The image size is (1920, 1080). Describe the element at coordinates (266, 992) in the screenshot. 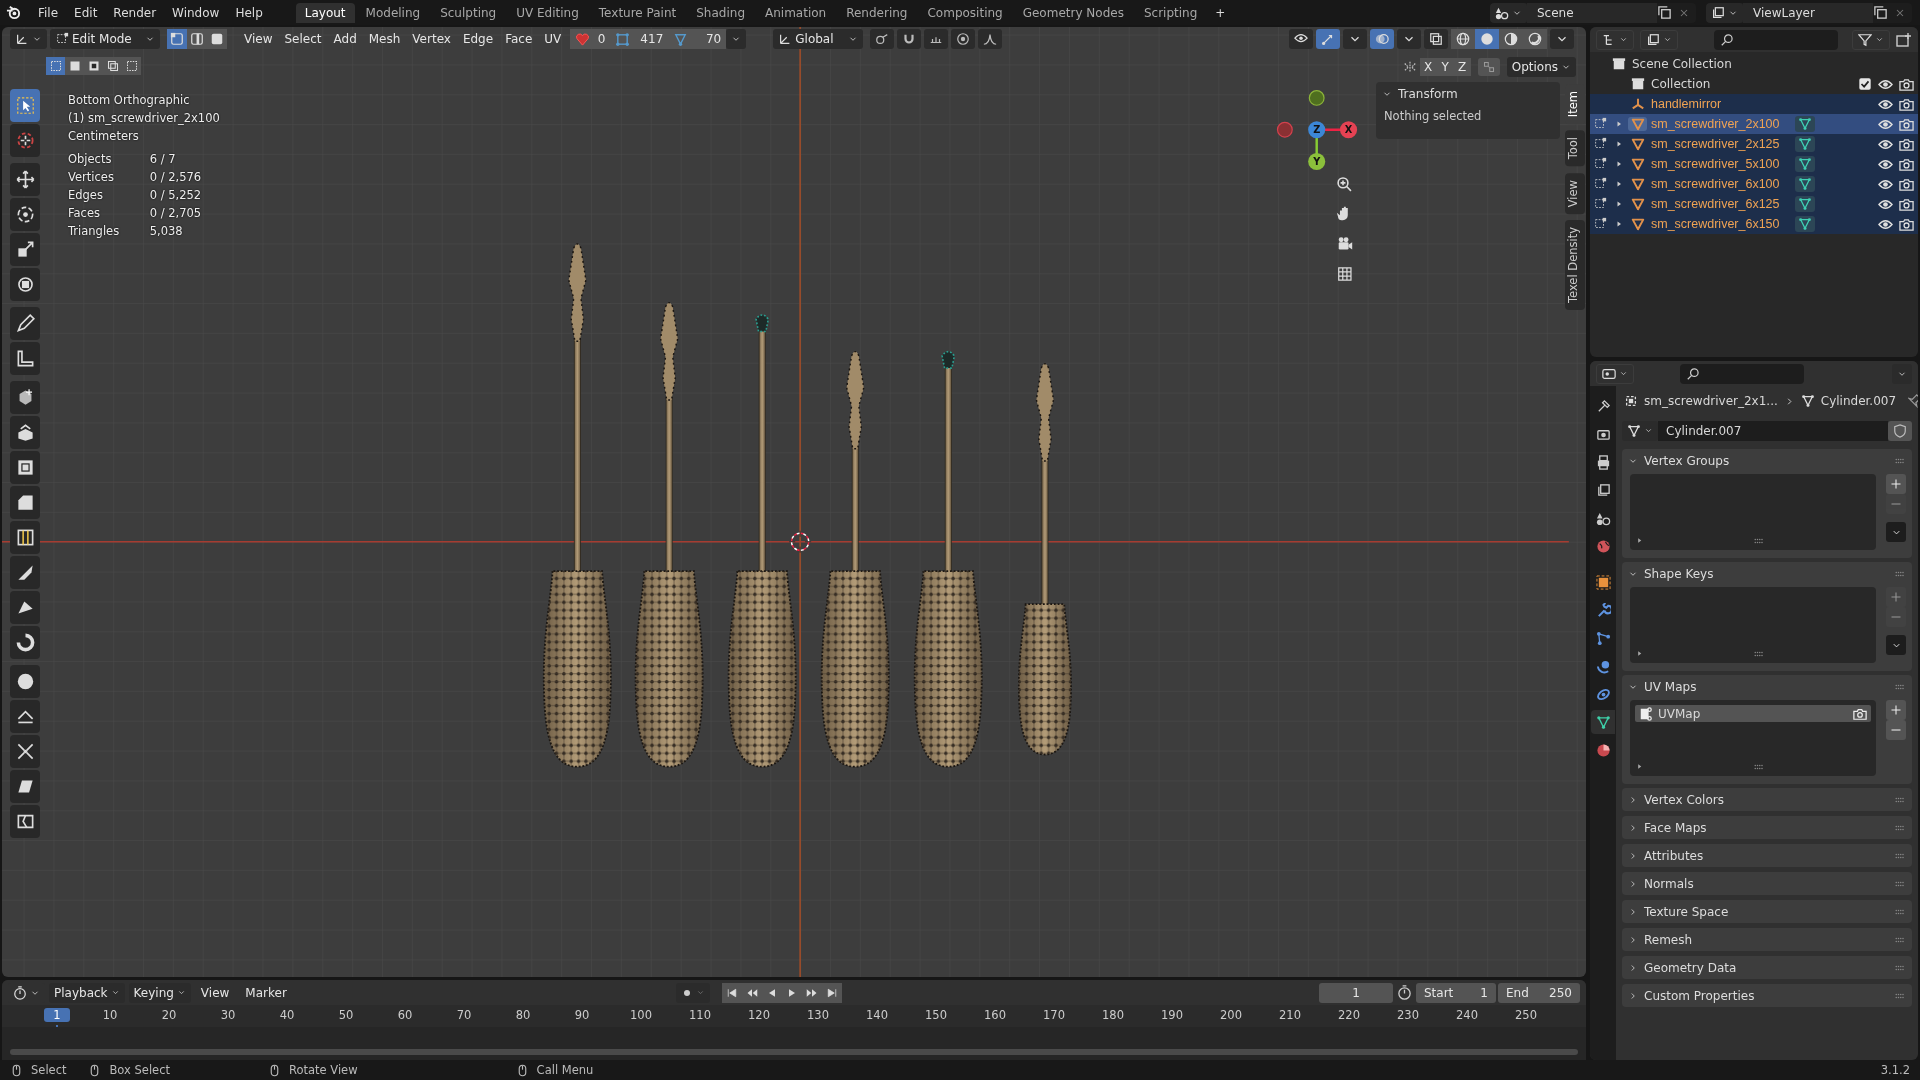

I see `menu-item: Marker` at that location.